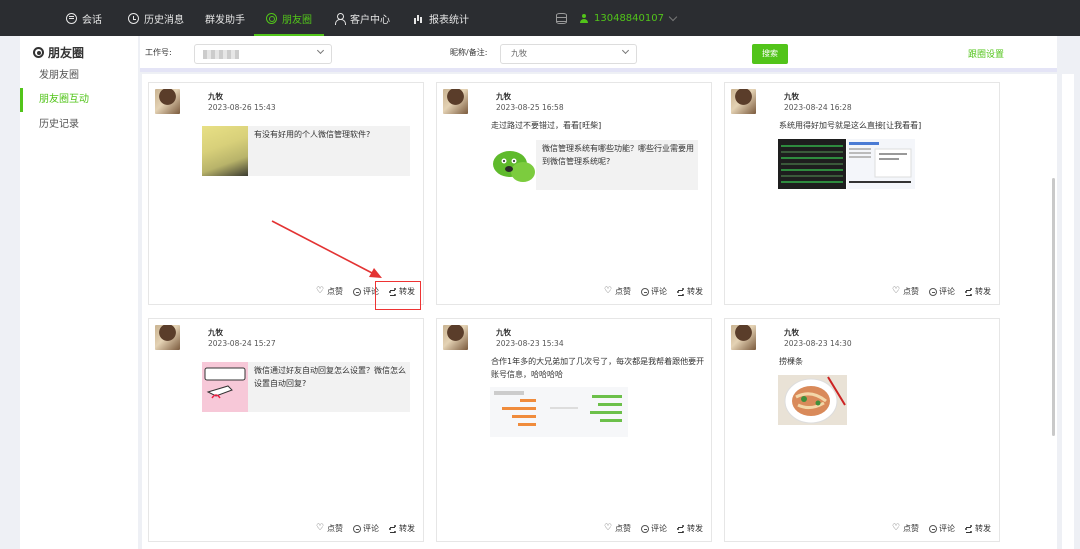 Image resolution: width=1080 pixels, height=549 pixels. I want to click on sidebar-title: 朋友圈, so click(58, 52).